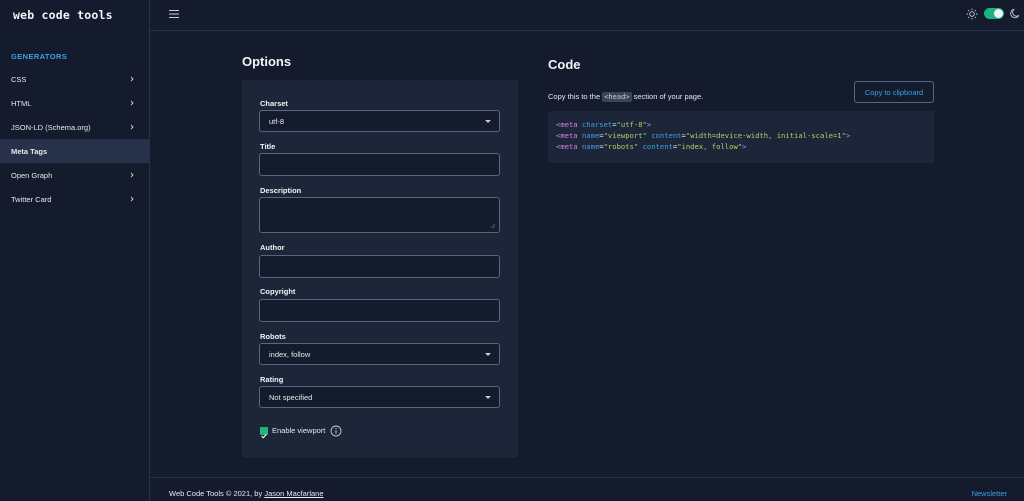 This screenshot has height=501, width=1024. What do you see at coordinates (379, 266) in the screenshot?
I see `author-input` at bounding box center [379, 266].